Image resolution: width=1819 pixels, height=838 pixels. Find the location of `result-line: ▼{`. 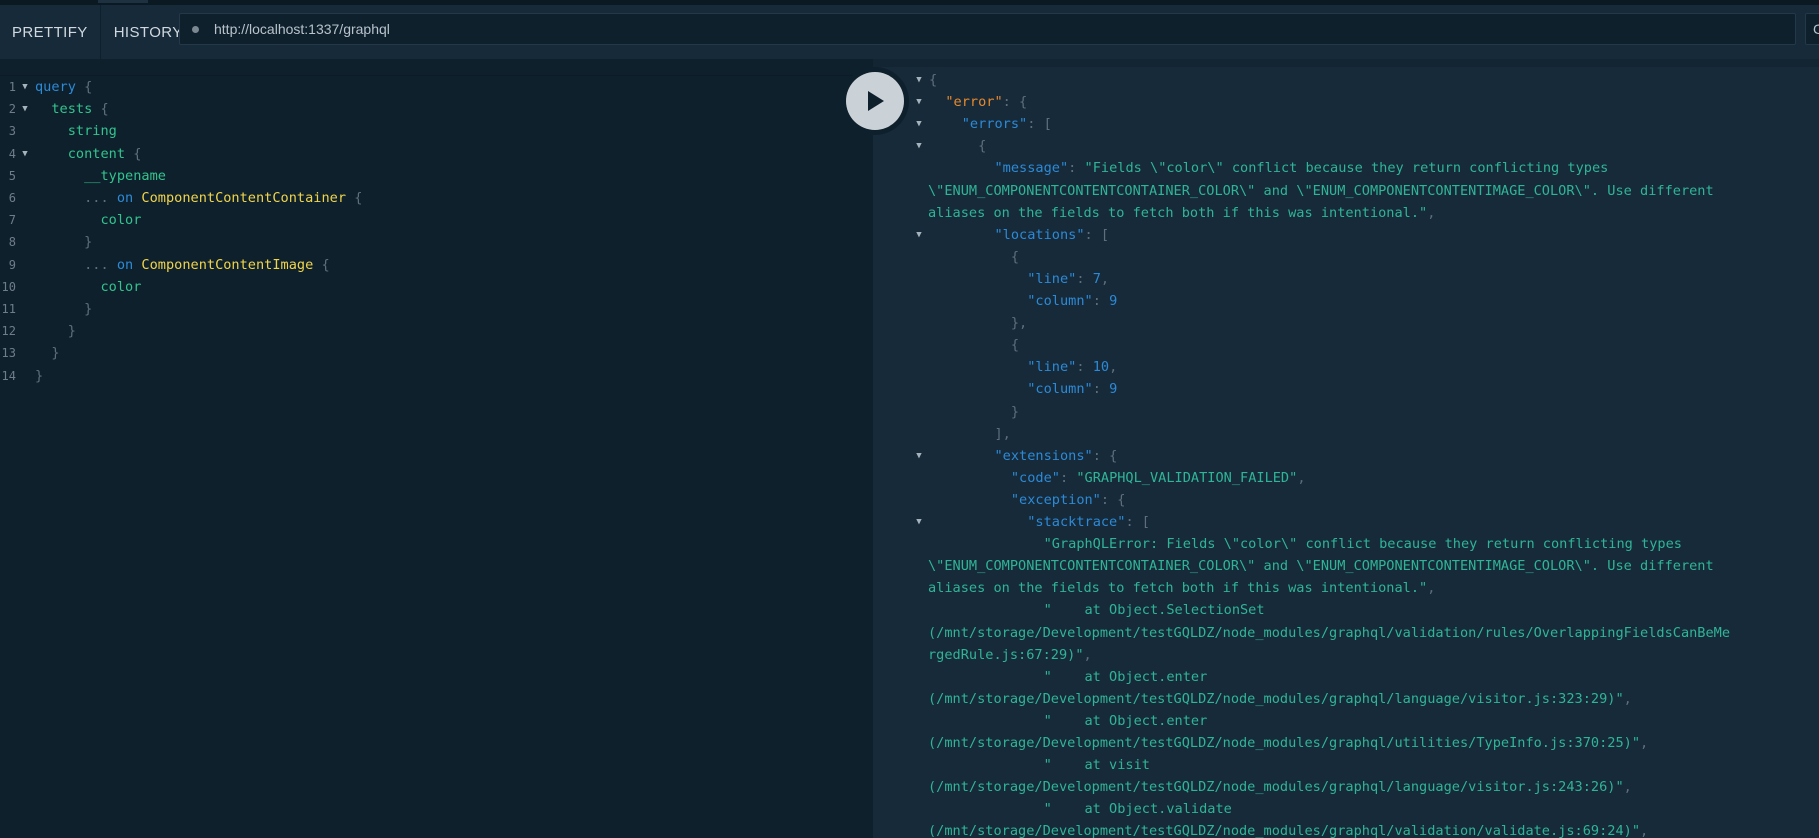

result-line: ▼{ is located at coordinates (1346, 80).